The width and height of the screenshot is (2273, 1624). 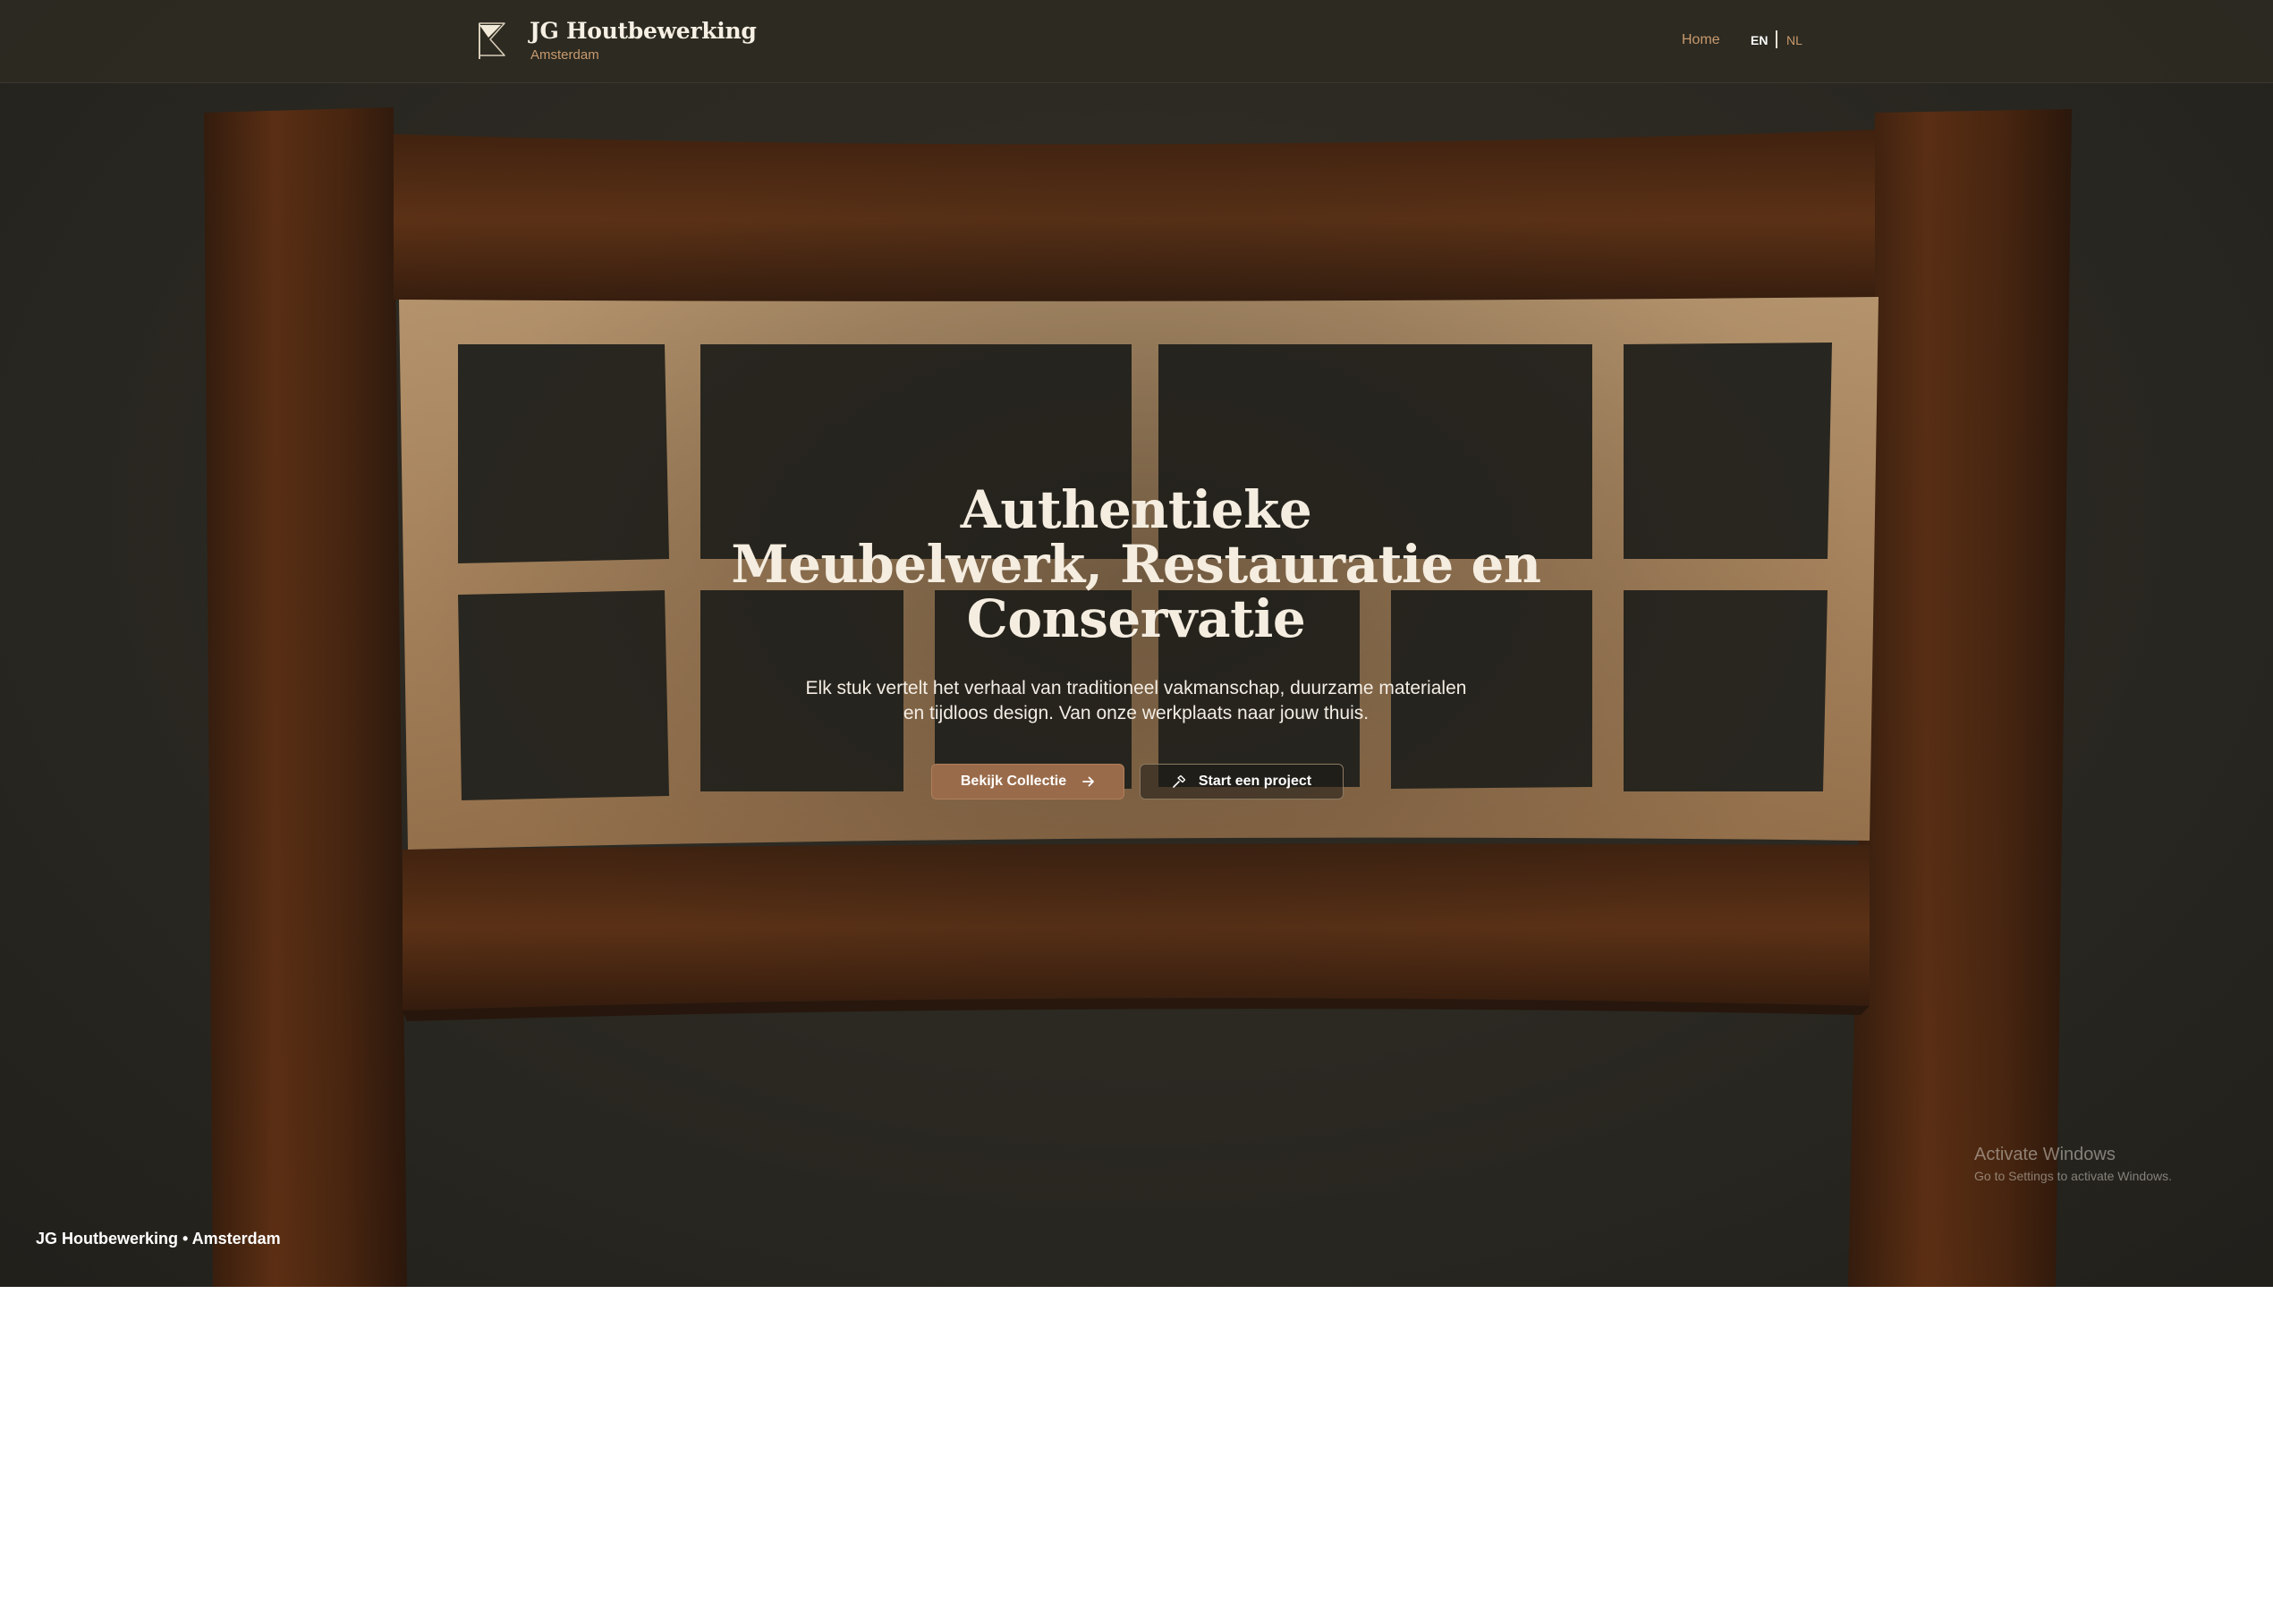 I want to click on hero-footer-tag: JG Houtbewerking • Amsterdam, so click(x=158, y=1239).